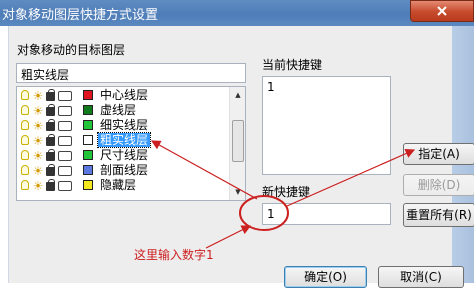  What do you see at coordinates (204, 170) in the screenshot?
I see `arrow-to-layer` at bounding box center [204, 170].